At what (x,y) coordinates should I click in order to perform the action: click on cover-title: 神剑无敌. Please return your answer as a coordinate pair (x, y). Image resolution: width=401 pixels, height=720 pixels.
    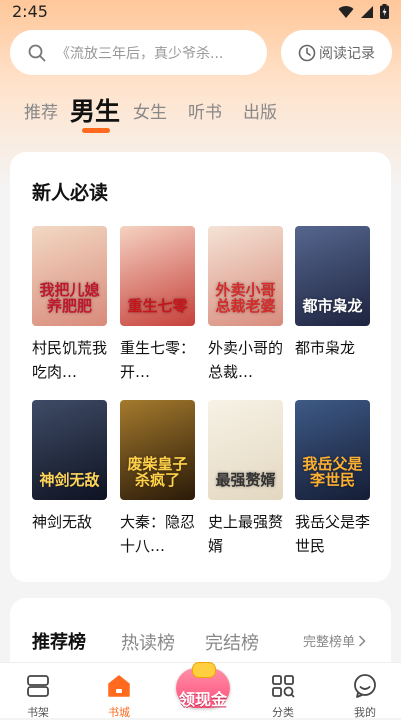
    Looking at the image, I should click on (69, 480).